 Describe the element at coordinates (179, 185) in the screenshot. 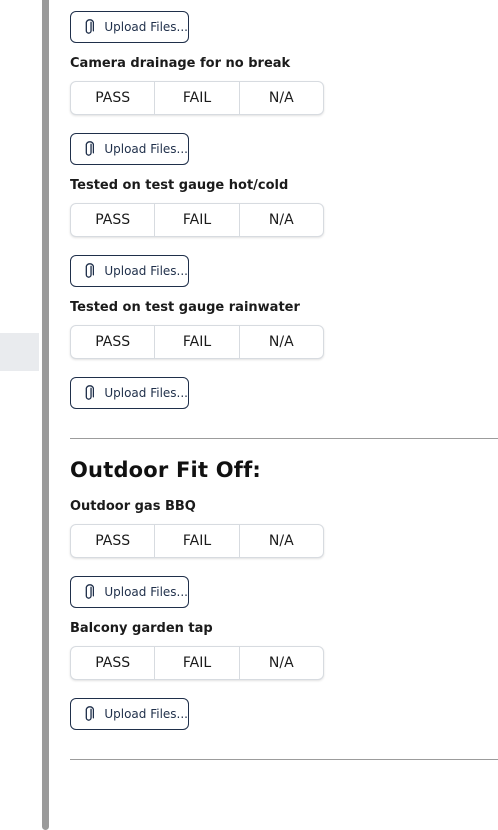

I see `item-title: Tested on test gauge hot/cold` at that location.